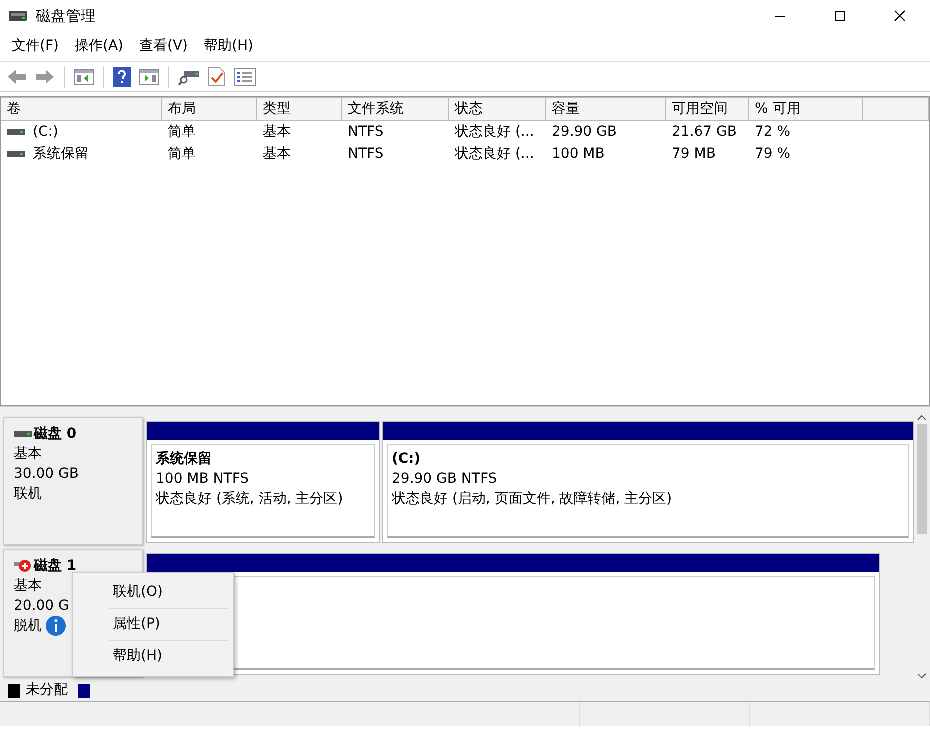  Describe the element at coordinates (47, 690) in the screenshot. I see `legend-label: 未分配` at that location.